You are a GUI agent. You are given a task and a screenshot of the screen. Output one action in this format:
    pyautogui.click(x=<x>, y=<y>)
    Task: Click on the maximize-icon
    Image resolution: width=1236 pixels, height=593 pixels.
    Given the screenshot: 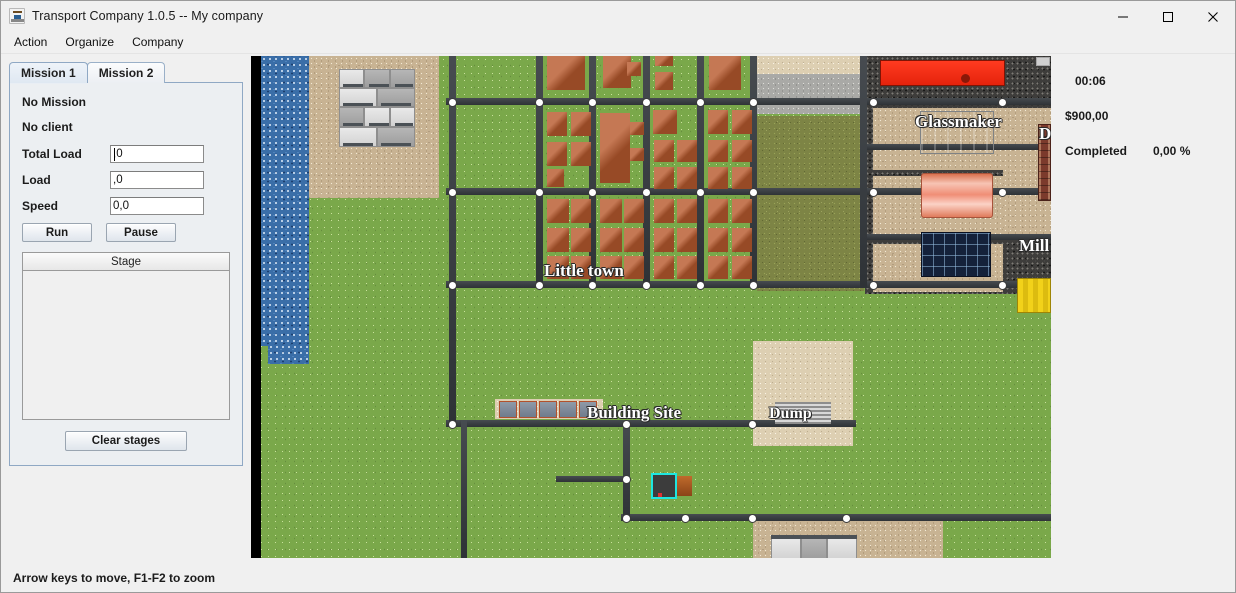 What is the action you would take?
    pyautogui.click(x=1167, y=16)
    